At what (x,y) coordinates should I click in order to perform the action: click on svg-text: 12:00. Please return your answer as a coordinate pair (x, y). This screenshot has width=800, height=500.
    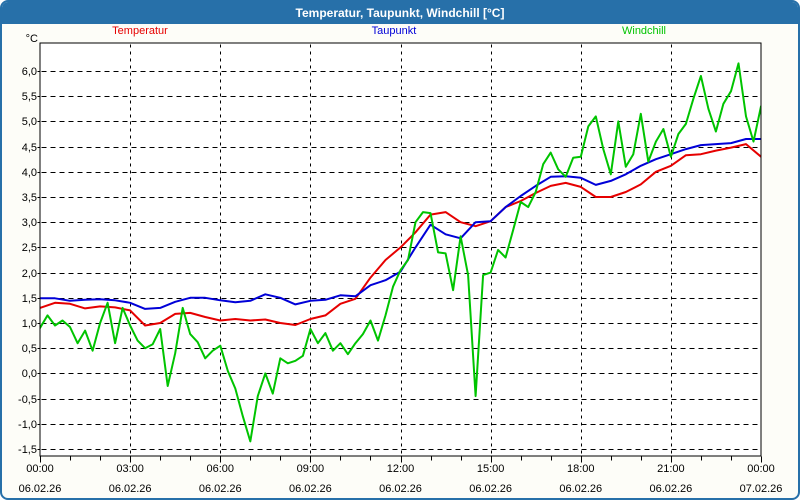
    Looking at the image, I should click on (401, 469).